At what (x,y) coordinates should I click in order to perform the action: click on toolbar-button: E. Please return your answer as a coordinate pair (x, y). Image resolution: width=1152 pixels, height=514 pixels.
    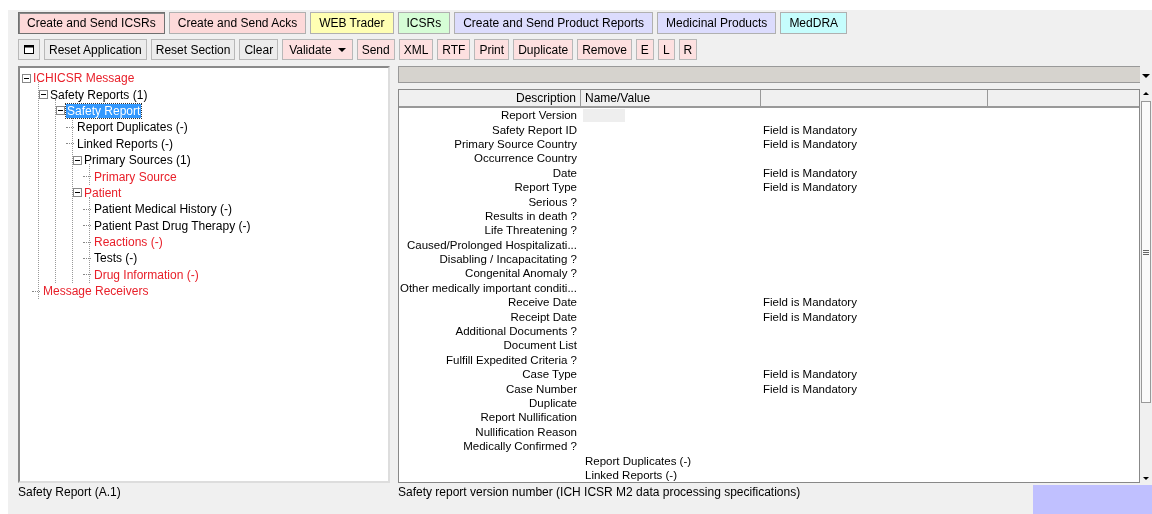
    Looking at the image, I should click on (644, 49).